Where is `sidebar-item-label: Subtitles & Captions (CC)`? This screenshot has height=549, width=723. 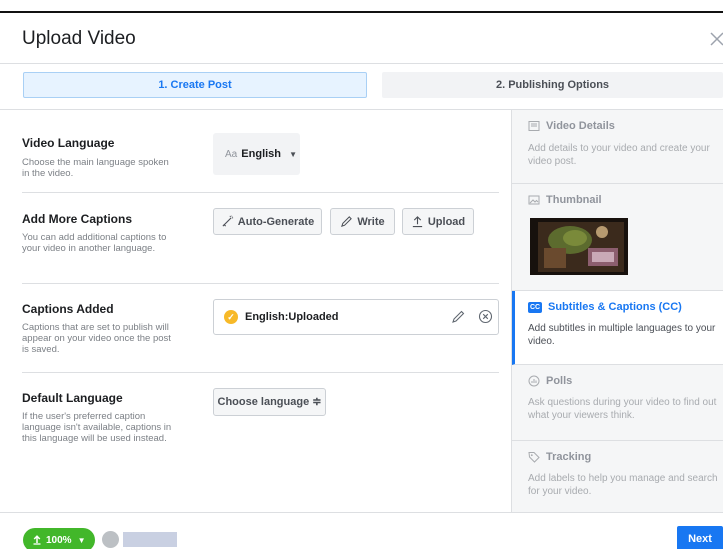
sidebar-item-label: Subtitles & Captions (CC) is located at coordinates (615, 307).